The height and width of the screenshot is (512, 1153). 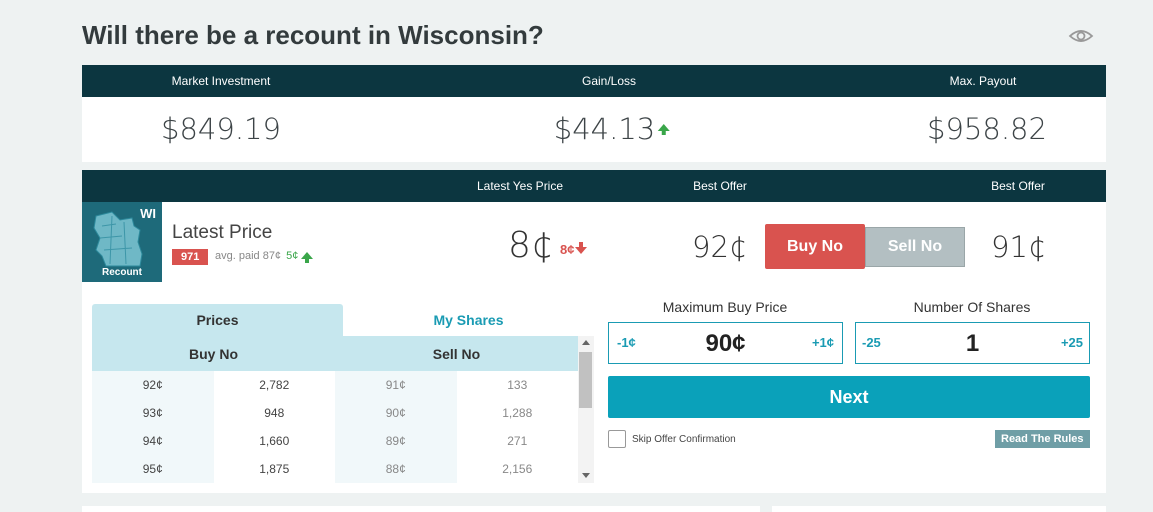 What do you see at coordinates (684, 439) in the screenshot?
I see `skip-confirmation-label: Skip Offer Confirmation` at bounding box center [684, 439].